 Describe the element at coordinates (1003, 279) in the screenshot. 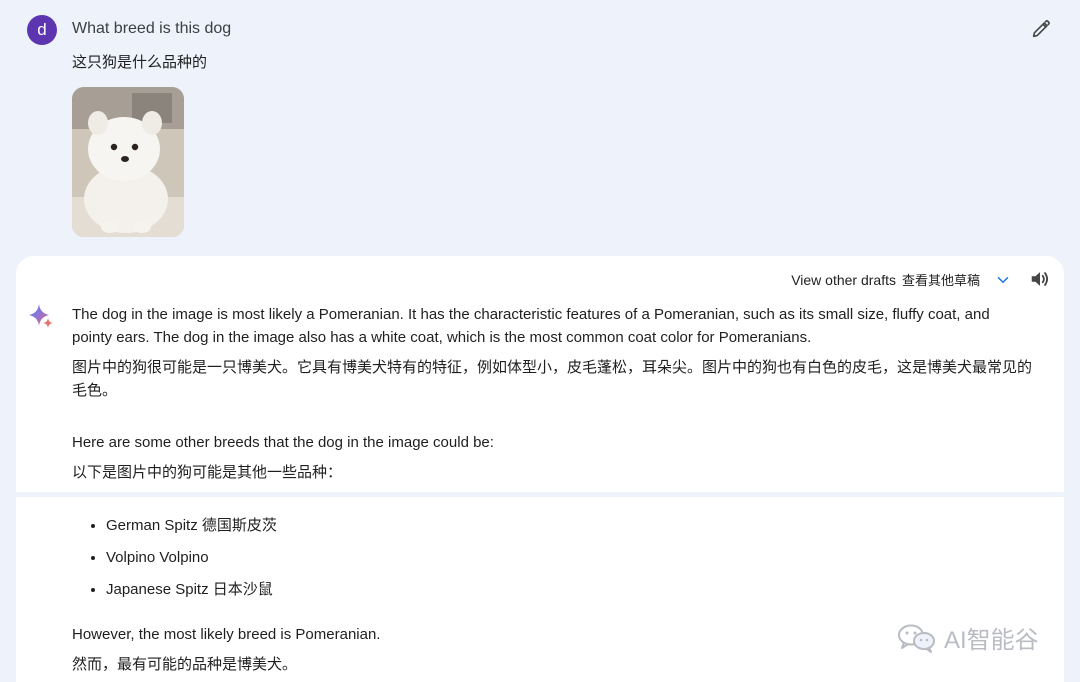

I see `chevron-down-icon` at that location.